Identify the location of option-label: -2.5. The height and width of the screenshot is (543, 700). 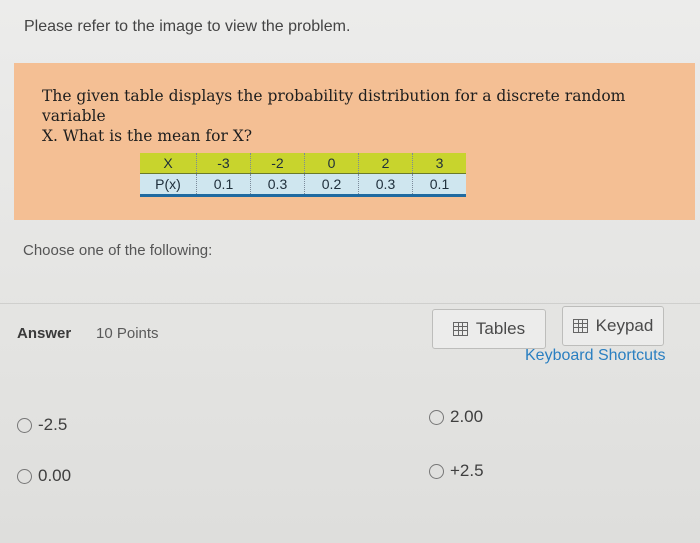
(53, 424).